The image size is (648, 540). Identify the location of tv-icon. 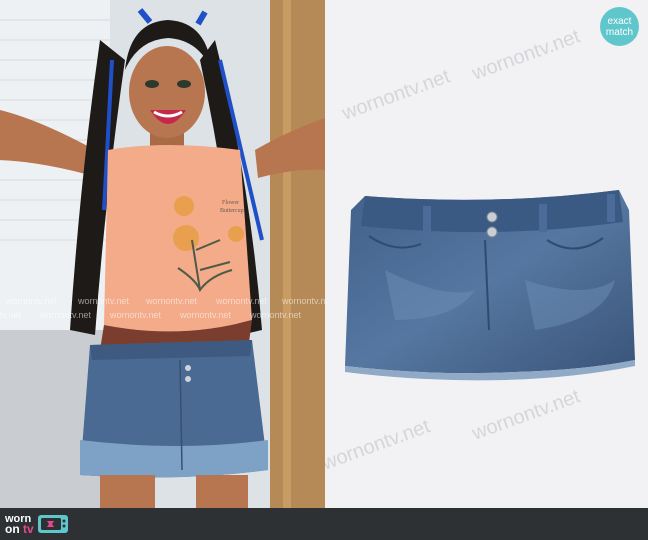
(52, 524).